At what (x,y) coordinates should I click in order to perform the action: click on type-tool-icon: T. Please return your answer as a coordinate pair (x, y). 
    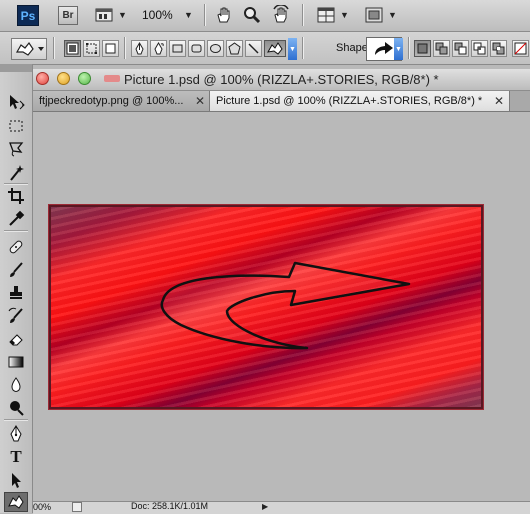
    Looking at the image, I should click on (16, 456).